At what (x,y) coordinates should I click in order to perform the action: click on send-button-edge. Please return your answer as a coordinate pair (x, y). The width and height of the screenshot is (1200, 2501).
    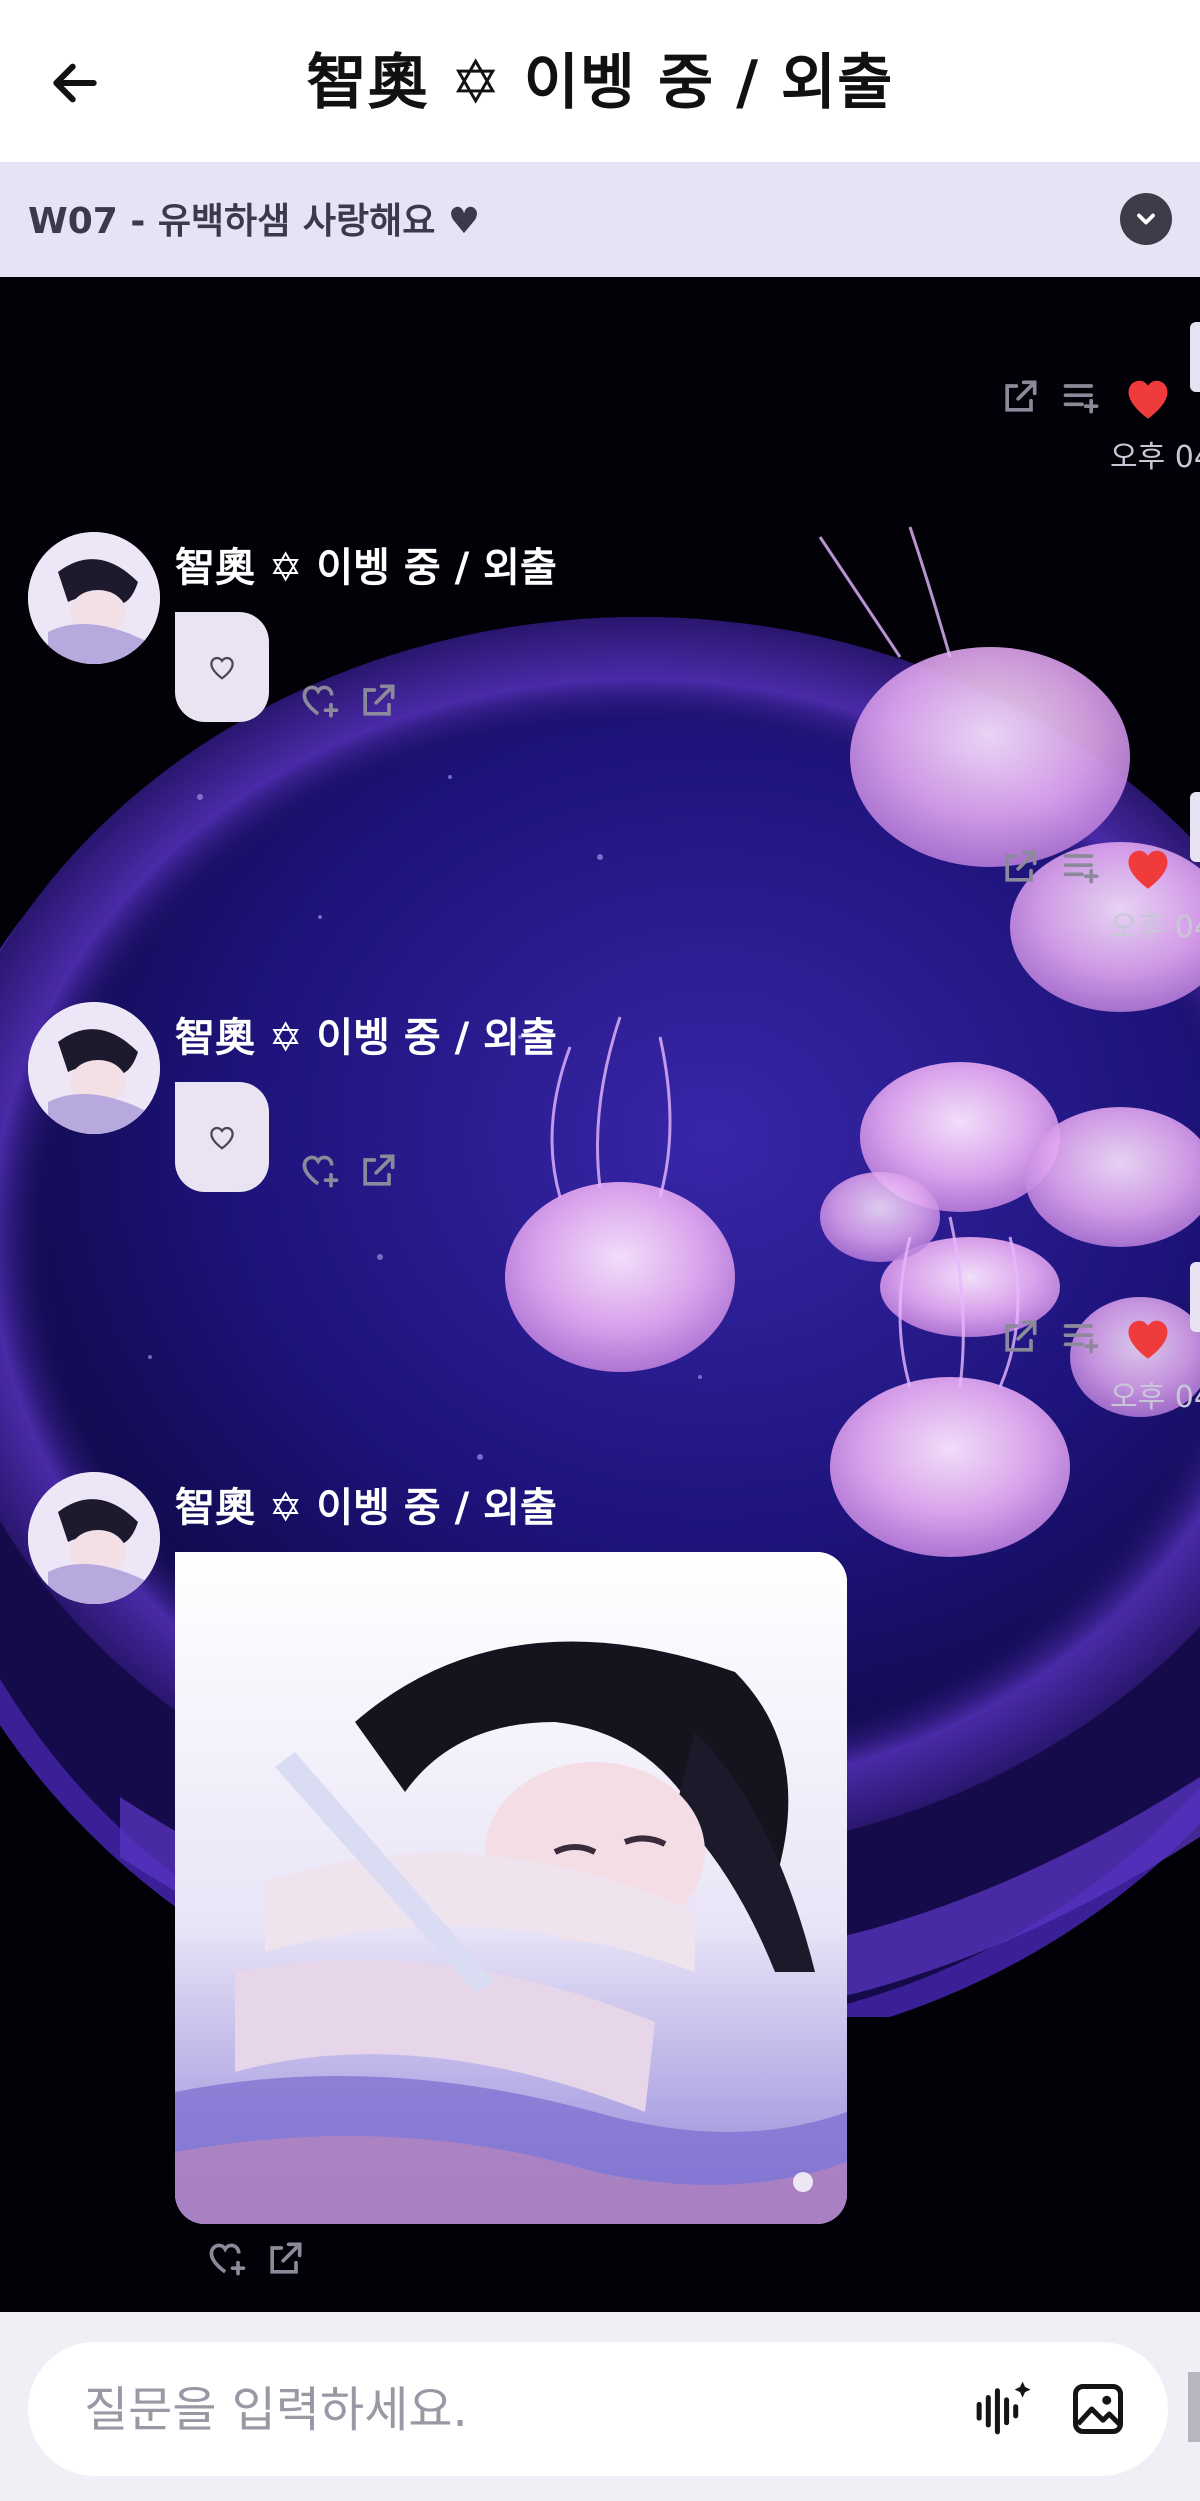
    Looking at the image, I should click on (1194, 2407).